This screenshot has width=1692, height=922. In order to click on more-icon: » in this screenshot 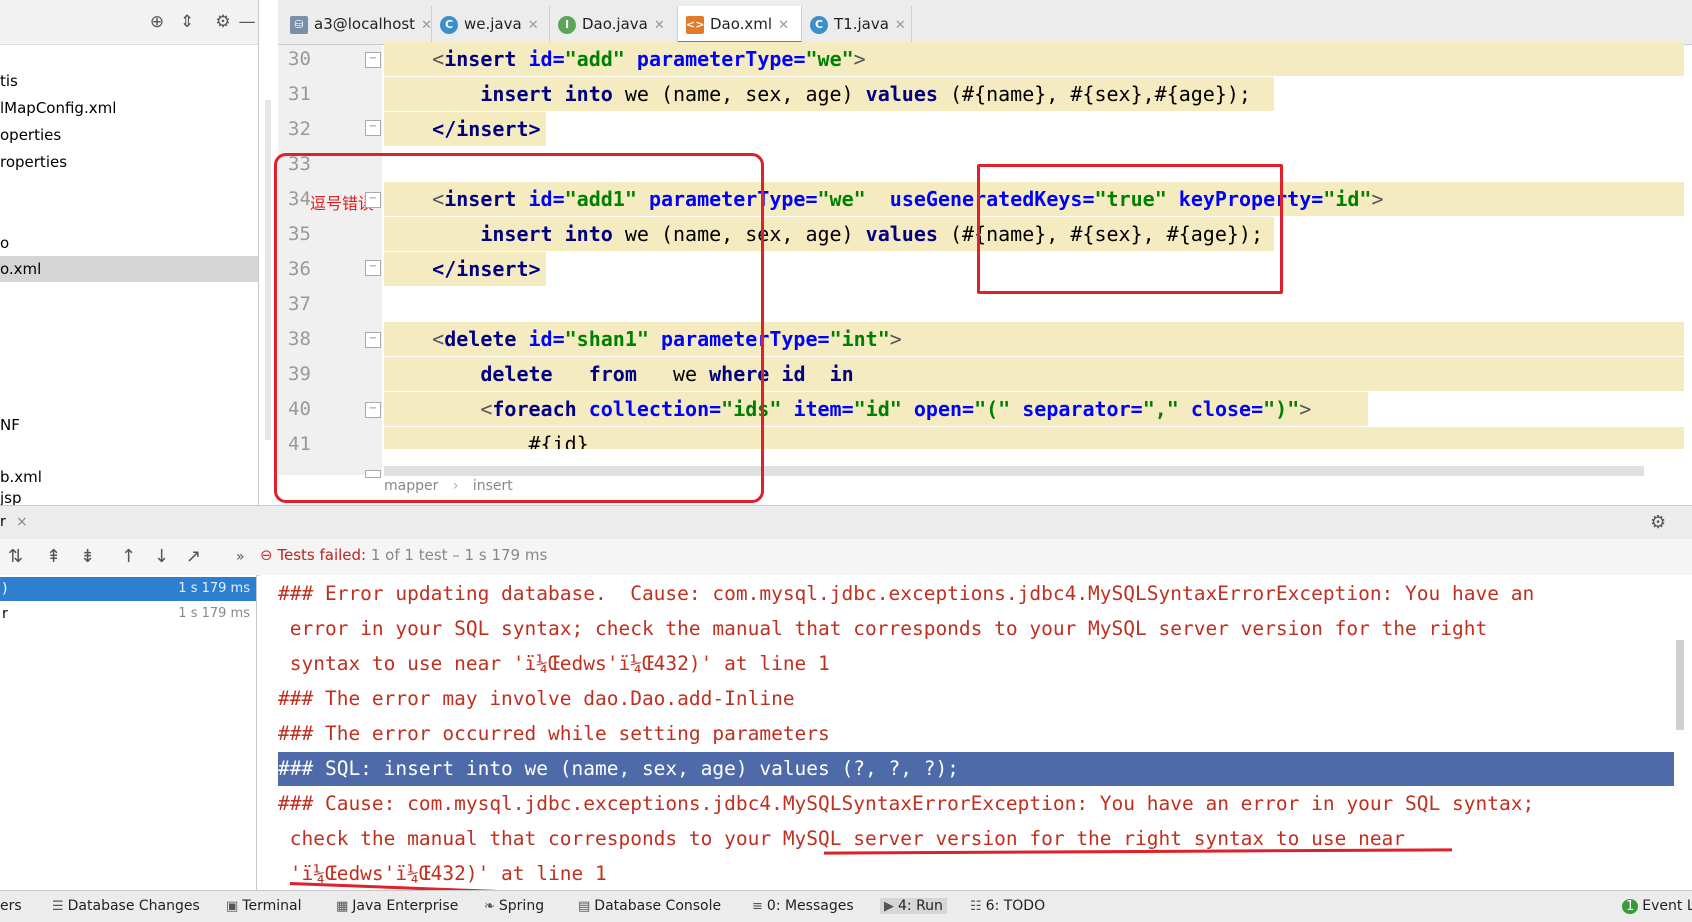, I will do `click(240, 557)`.